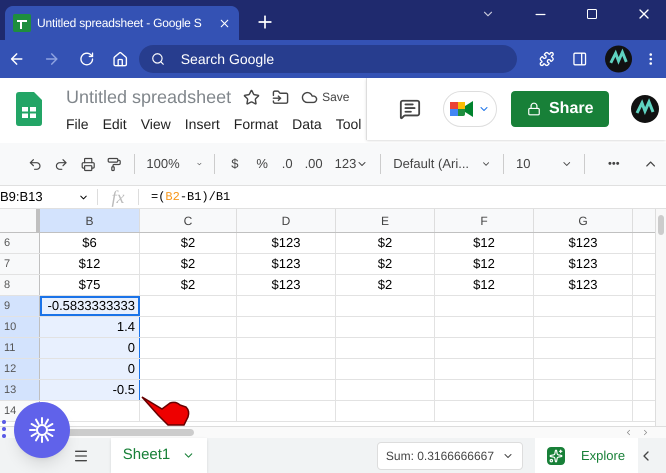  What do you see at coordinates (202, 124) in the screenshot?
I see `menu-item: Insert` at bounding box center [202, 124].